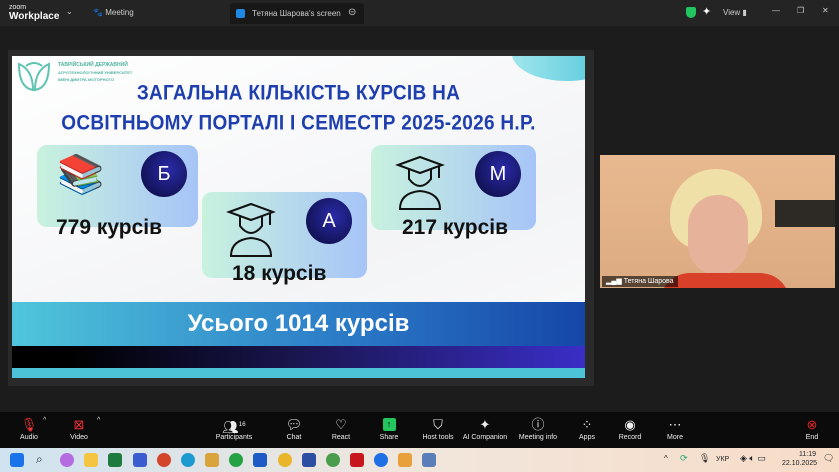 This screenshot has height=472, width=839. Describe the element at coordinates (91, 460) in the screenshot. I see `file-explorer-icon` at that location.